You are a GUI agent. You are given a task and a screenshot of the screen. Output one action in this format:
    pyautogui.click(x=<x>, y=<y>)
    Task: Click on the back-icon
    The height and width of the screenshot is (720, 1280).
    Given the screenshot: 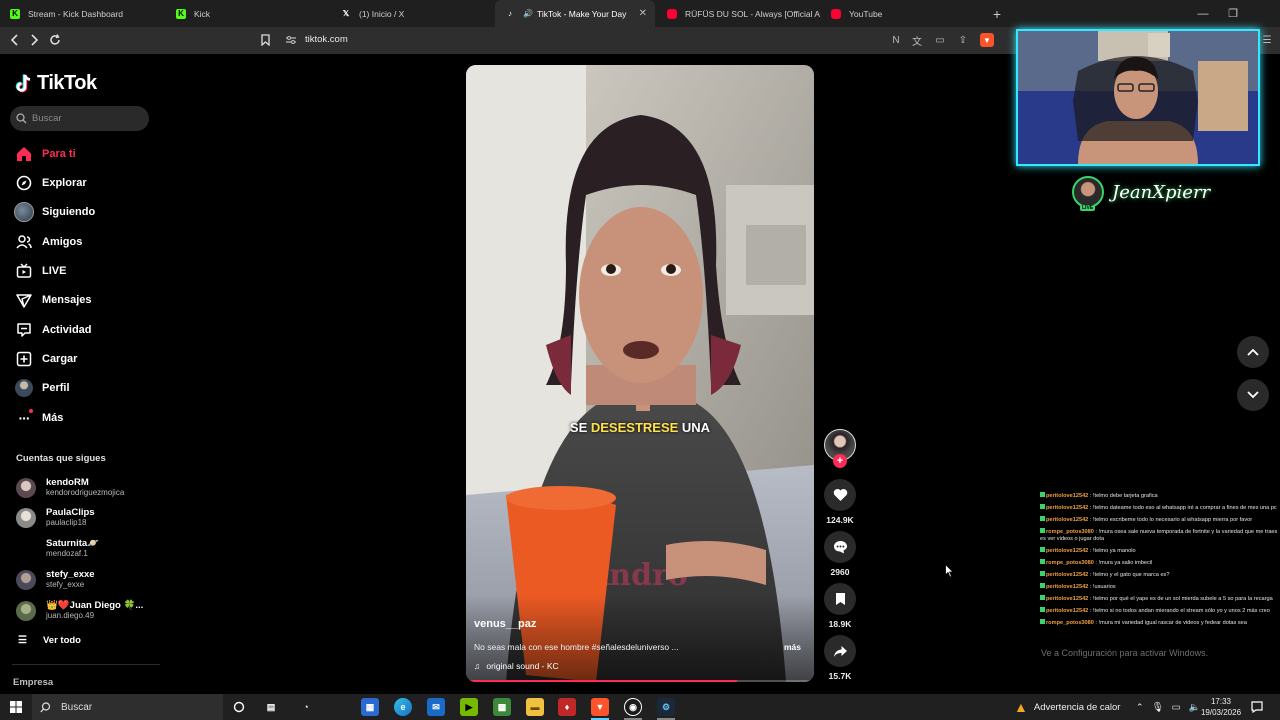 What is the action you would take?
    pyautogui.click(x=15, y=40)
    